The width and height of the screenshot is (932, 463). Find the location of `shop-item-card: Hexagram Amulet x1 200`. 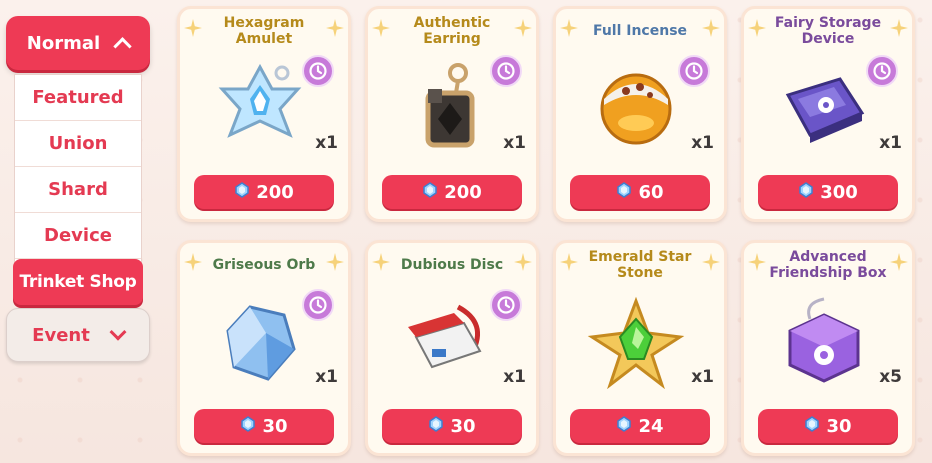

shop-item-card: Hexagram Amulet x1 200 is located at coordinates (264, 114).